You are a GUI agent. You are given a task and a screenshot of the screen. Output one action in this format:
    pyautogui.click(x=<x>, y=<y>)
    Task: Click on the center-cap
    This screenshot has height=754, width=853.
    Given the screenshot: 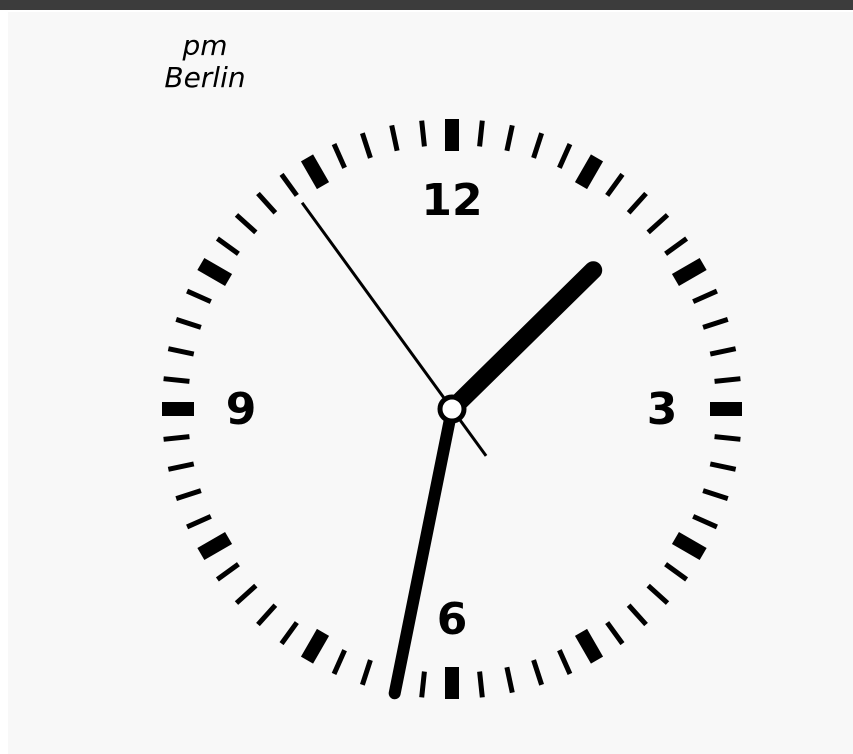 What is the action you would take?
    pyautogui.click(x=452, y=409)
    